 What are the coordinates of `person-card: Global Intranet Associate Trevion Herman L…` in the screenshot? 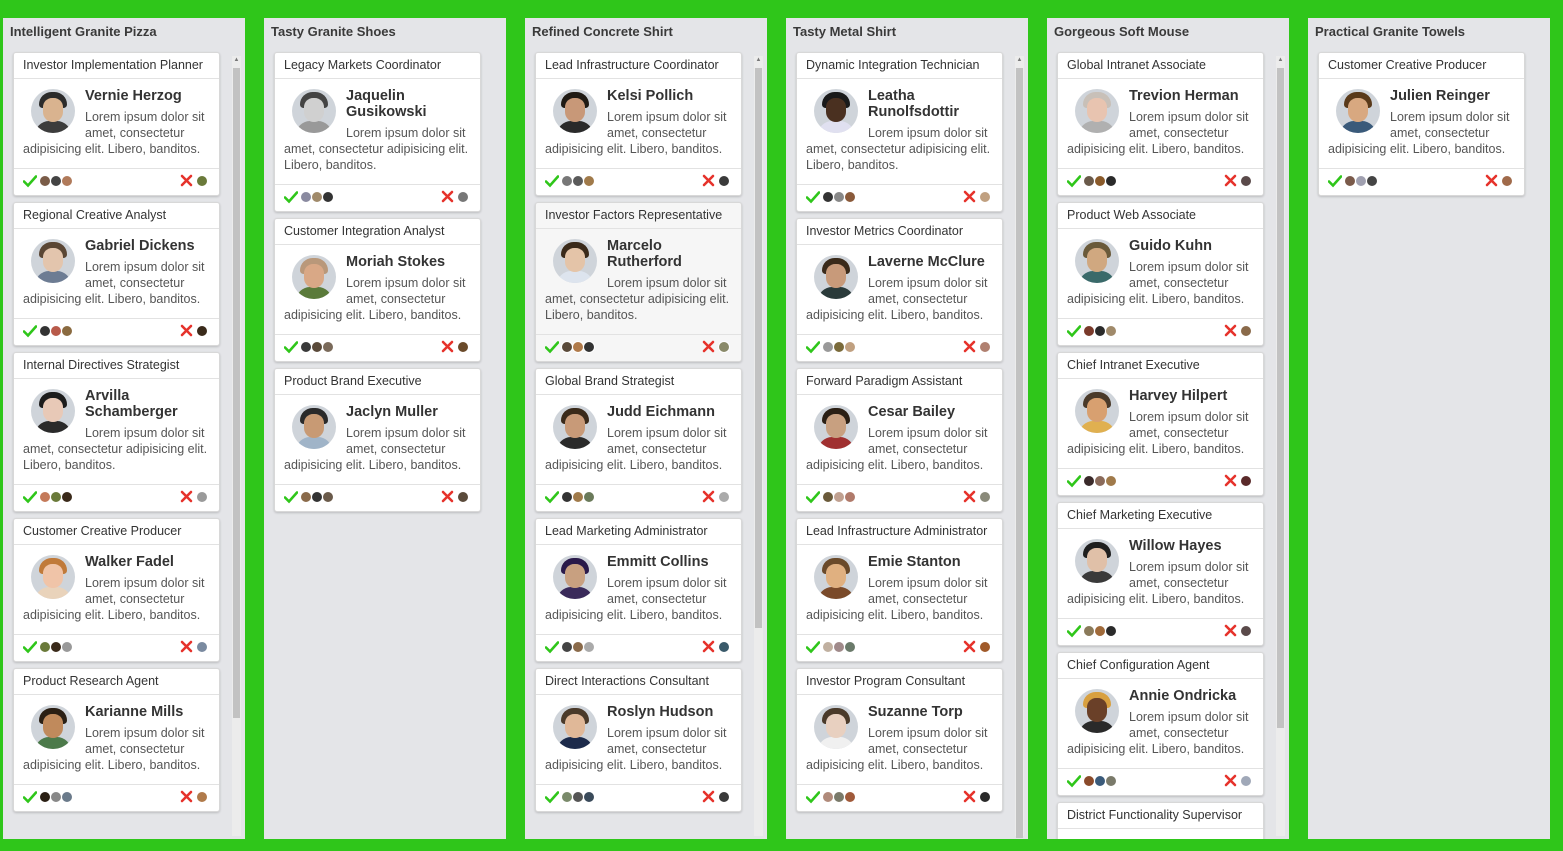 It's located at (1160, 124).